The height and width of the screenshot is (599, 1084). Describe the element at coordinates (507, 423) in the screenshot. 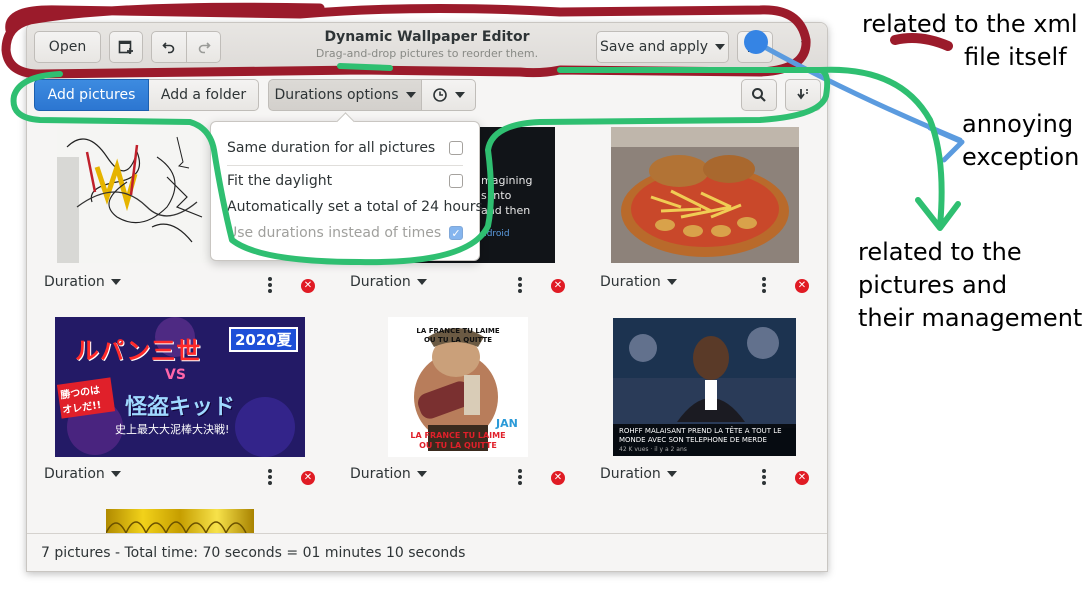

I see `image-text: JAN` at that location.